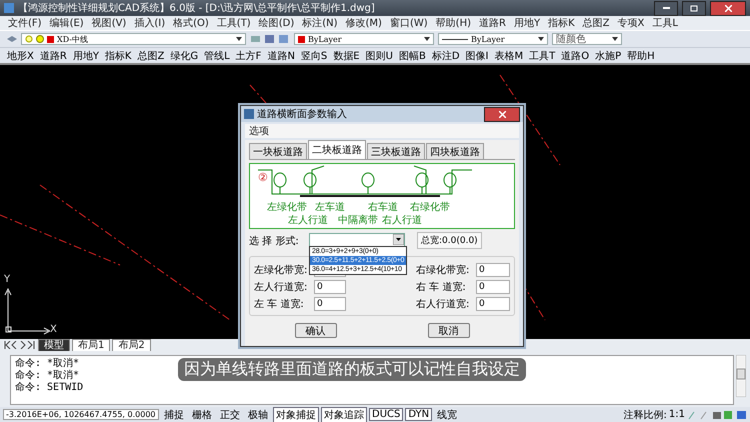  What do you see at coordinates (443, 270) in the screenshot?
I see `field-label: 右绿化带宽:` at bounding box center [443, 270].